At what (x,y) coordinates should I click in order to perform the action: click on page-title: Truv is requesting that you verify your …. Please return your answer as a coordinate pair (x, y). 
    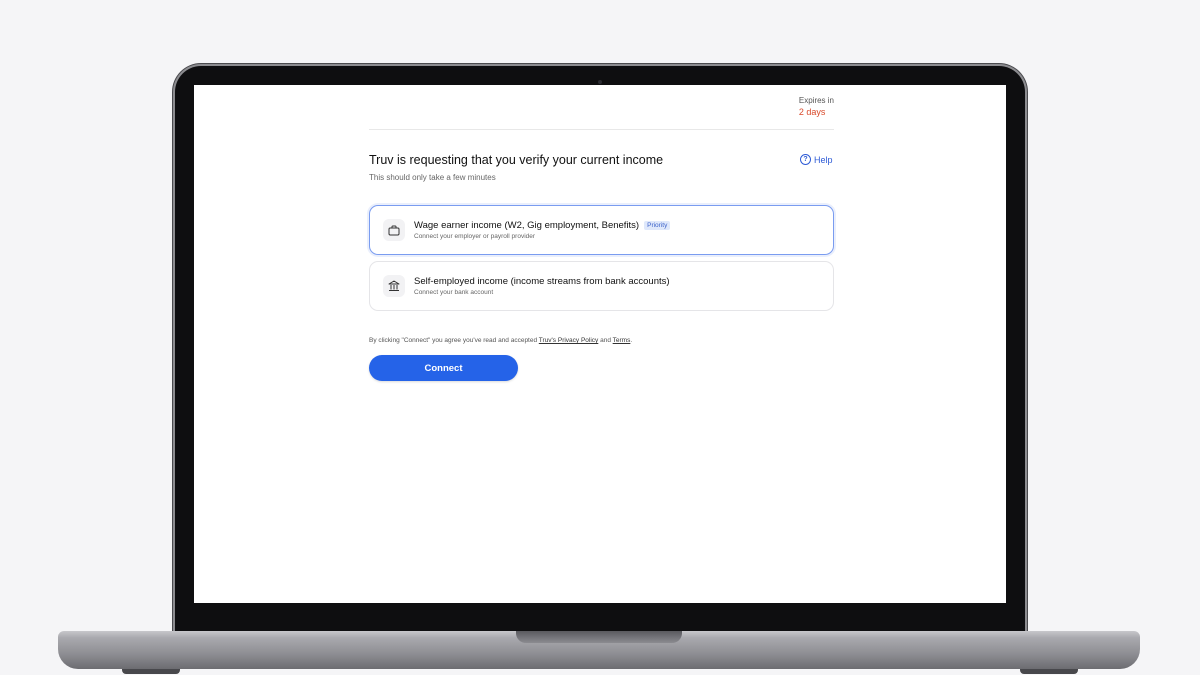
    Looking at the image, I should click on (516, 160).